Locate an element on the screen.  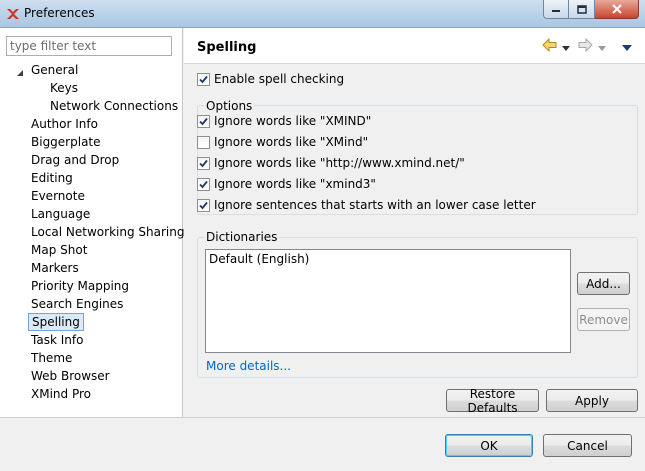
title-bar: Preferences is located at coordinates (322, 14).